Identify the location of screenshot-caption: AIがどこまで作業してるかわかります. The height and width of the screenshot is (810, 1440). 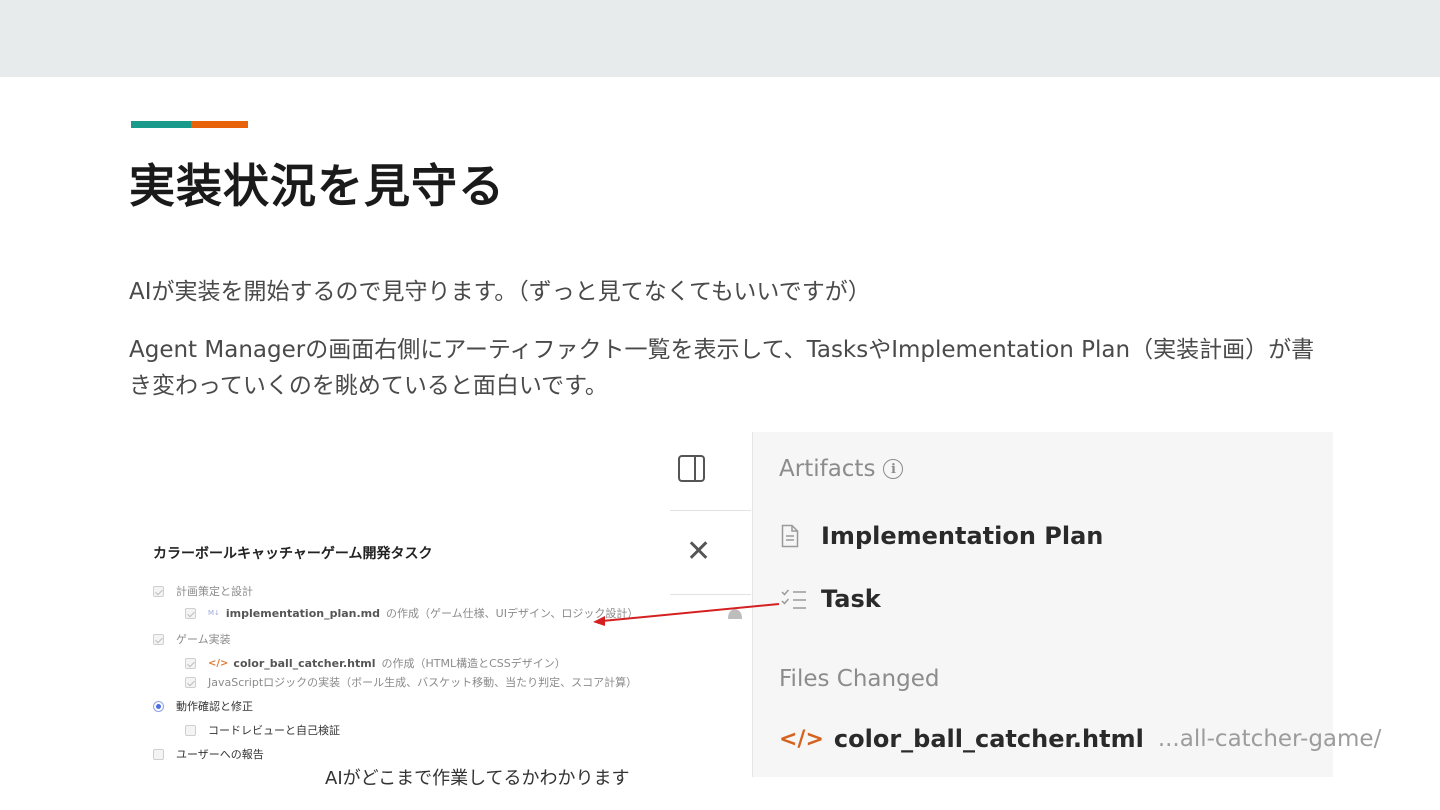
(477, 778).